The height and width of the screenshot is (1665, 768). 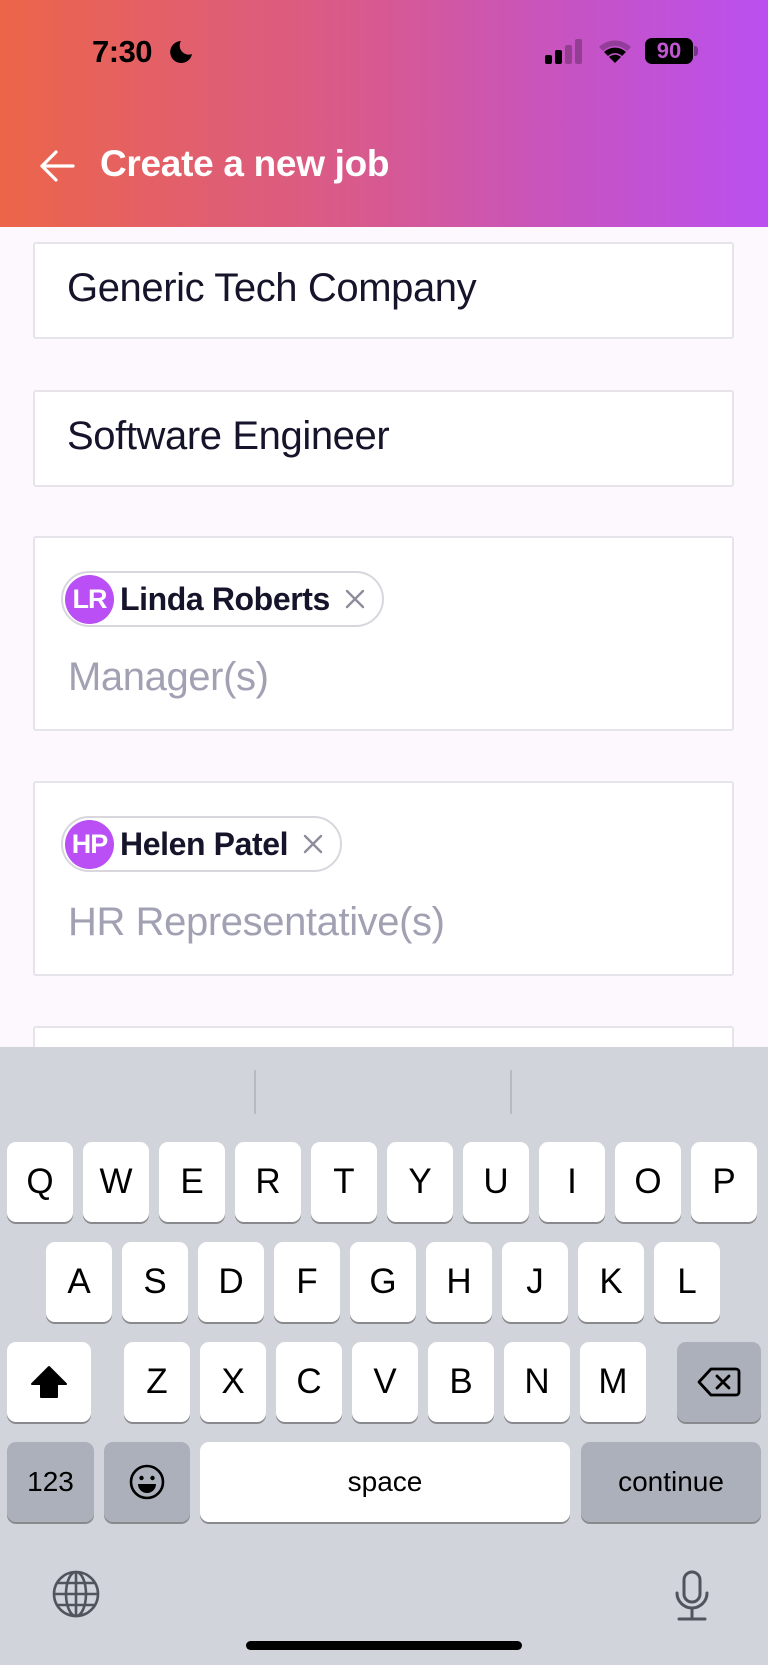 I want to click on key-e: E, so click(x=192, y=1182).